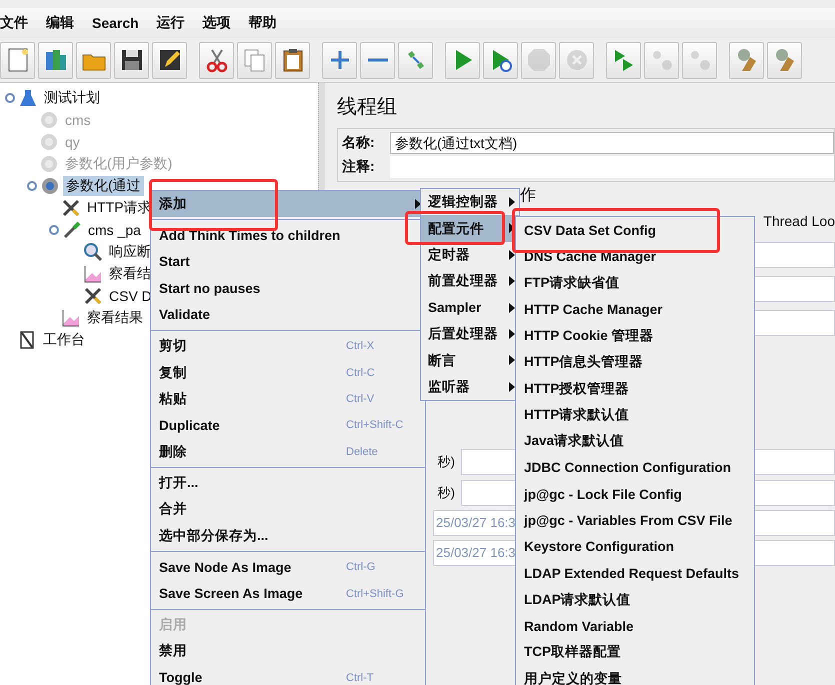  What do you see at coordinates (288, 509) in the screenshot?
I see `menu-item: 合并` at bounding box center [288, 509].